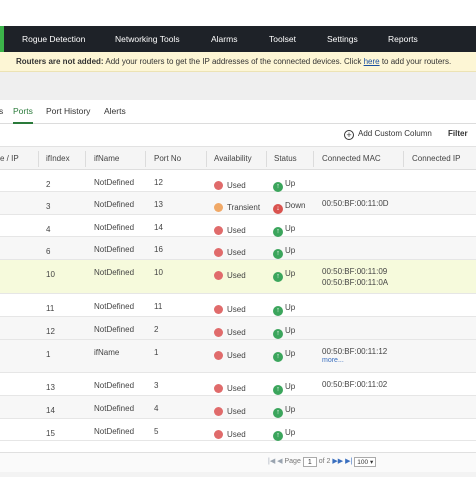 The width and height of the screenshot is (476, 477). Describe the element at coordinates (395, 133) in the screenshot. I see `add-custom-column-label: Add Custom Column` at that location.